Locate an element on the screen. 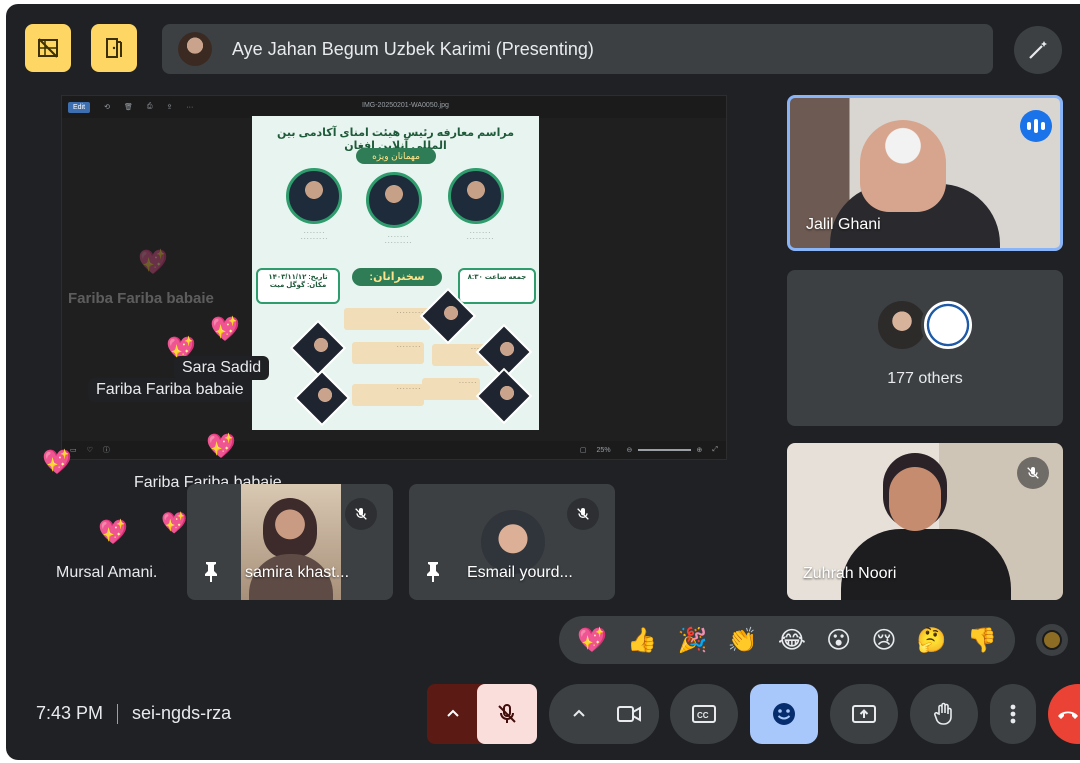 Image resolution: width=1080 pixels, height=763 pixels. participant-face is located at coordinates (915, 499).